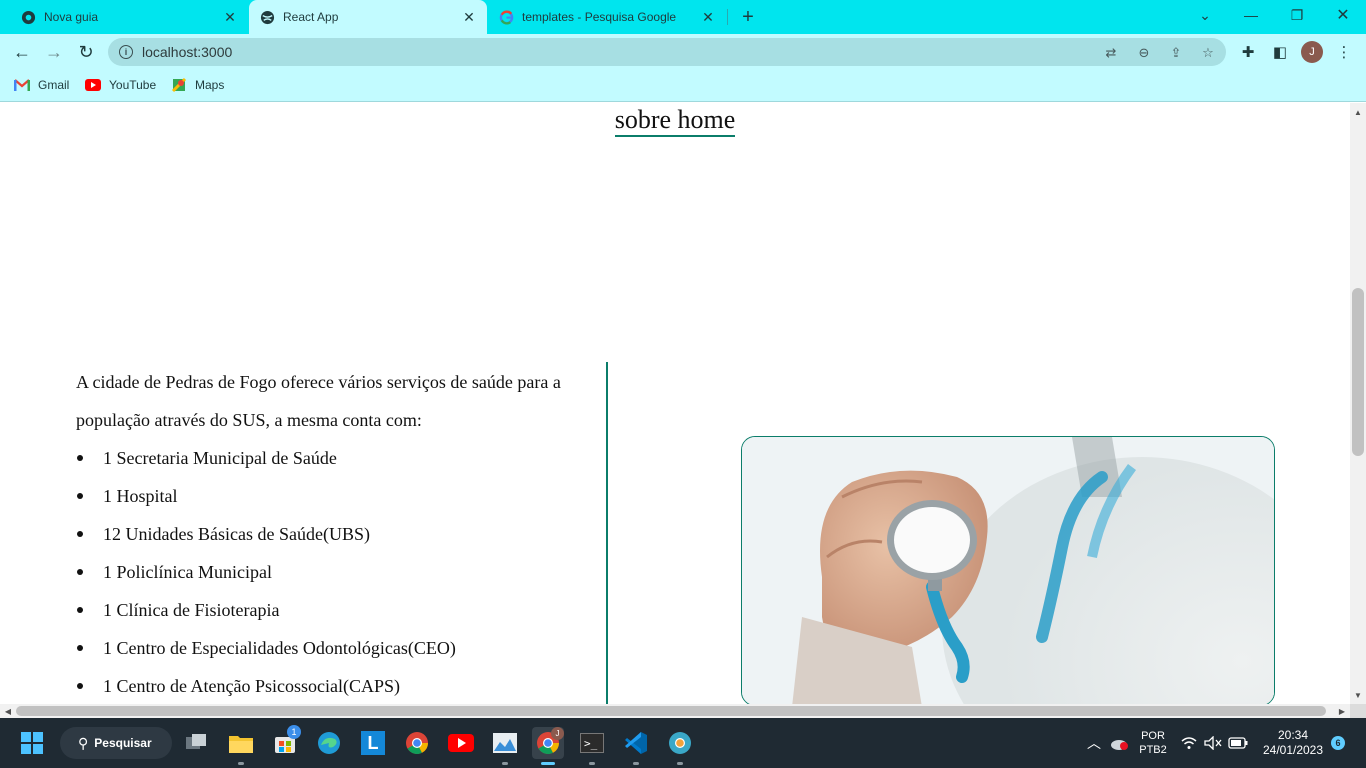 The width and height of the screenshot is (1366, 768). What do you see at coordinates (71, 17) in the screenshot?
I see `tab-title: Nova guia` at bounding box center [71, 17].